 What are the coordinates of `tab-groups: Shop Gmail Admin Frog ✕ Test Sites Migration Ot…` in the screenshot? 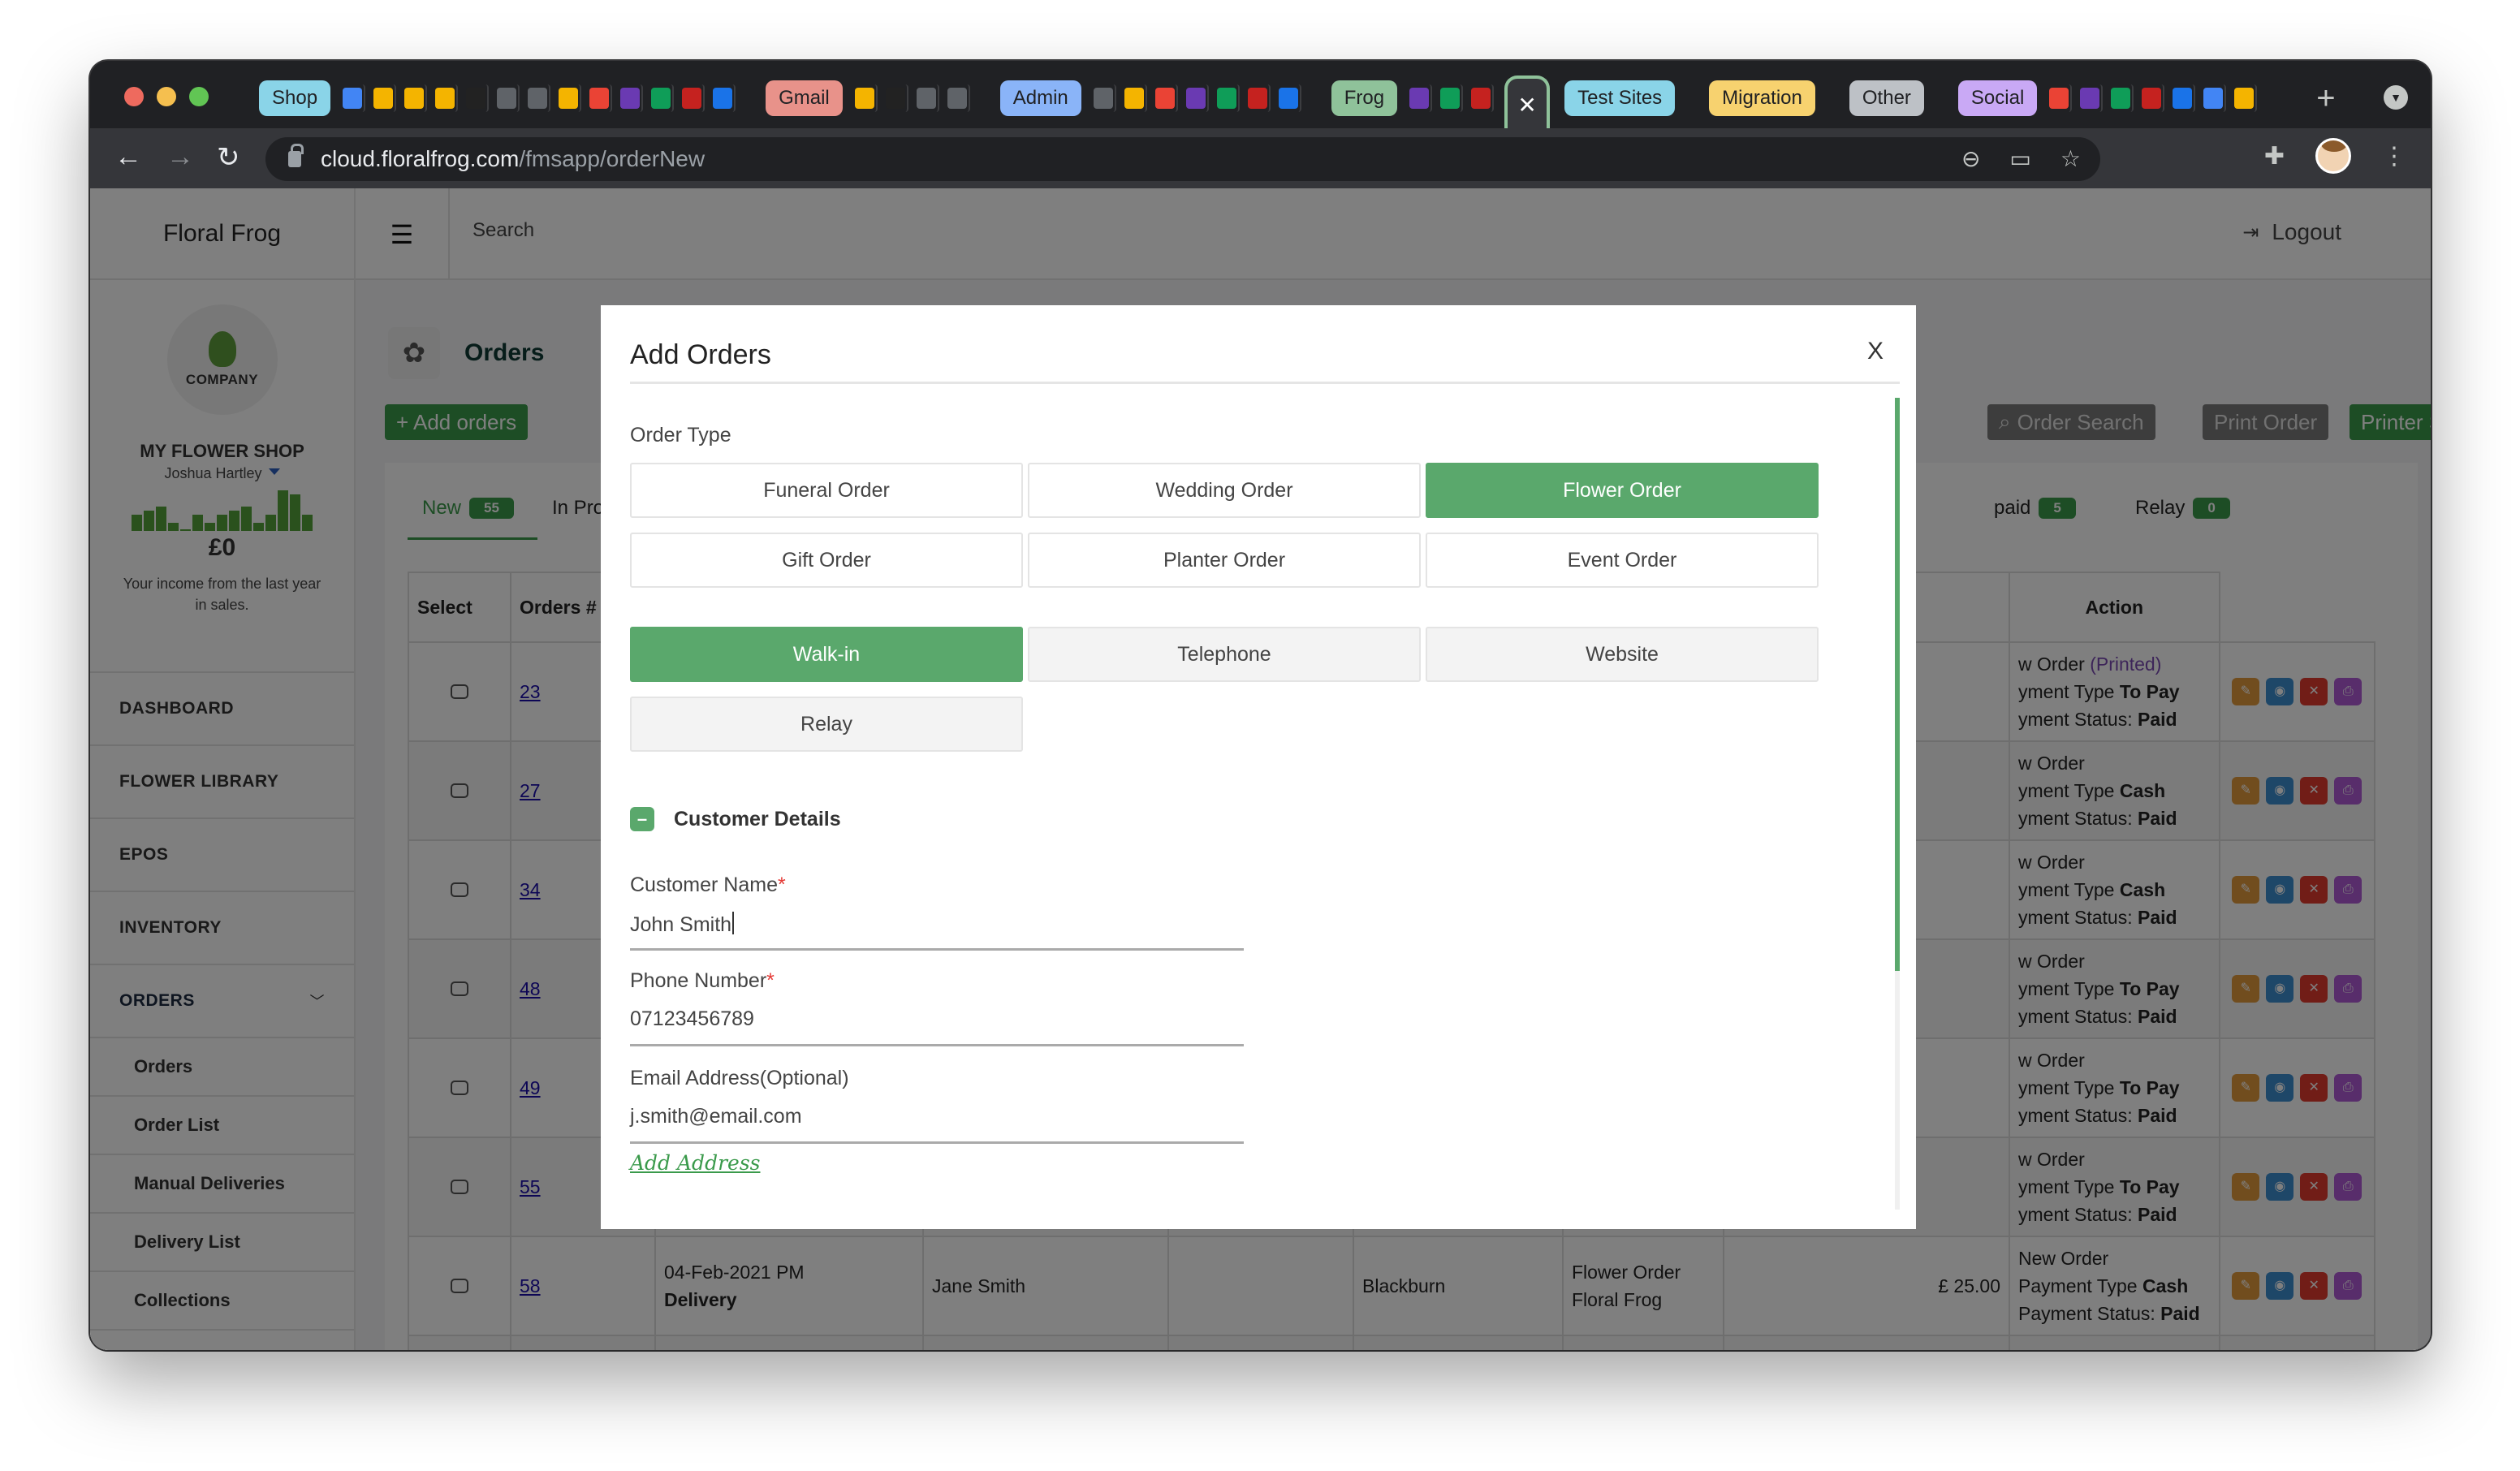 It's located at (1298, 103).